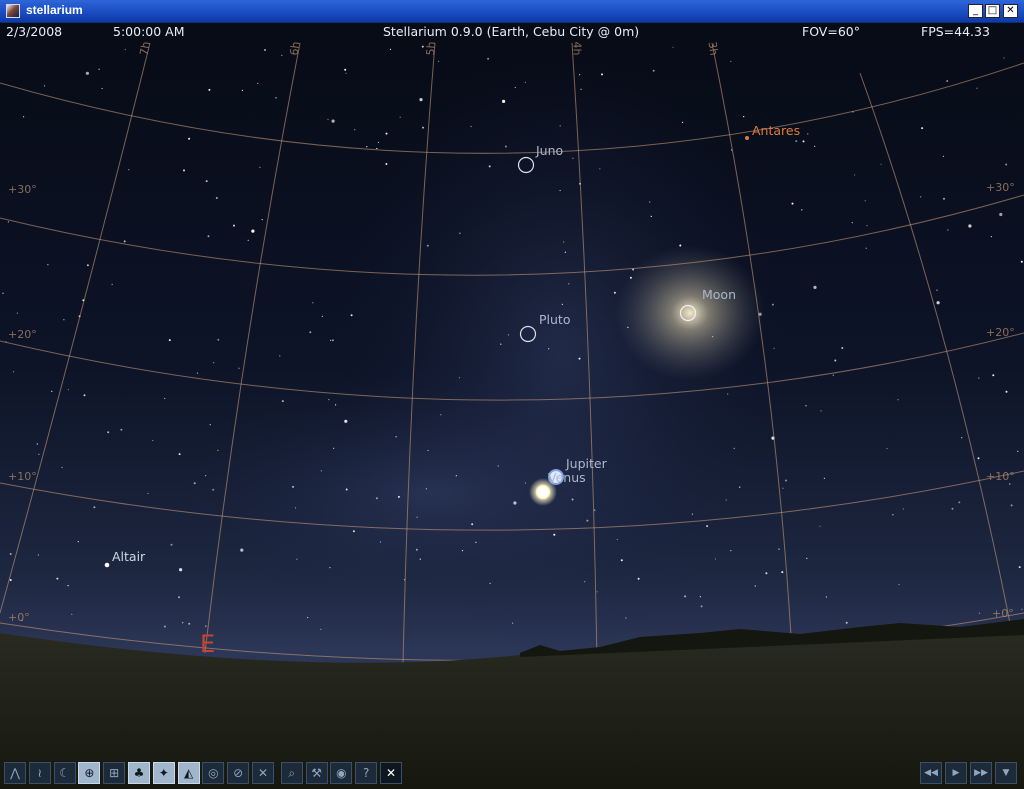 This screenshot has width=1024, height=789. I want to click on window-titlebar: stellarium _ □ ✕, so click(512, 11).